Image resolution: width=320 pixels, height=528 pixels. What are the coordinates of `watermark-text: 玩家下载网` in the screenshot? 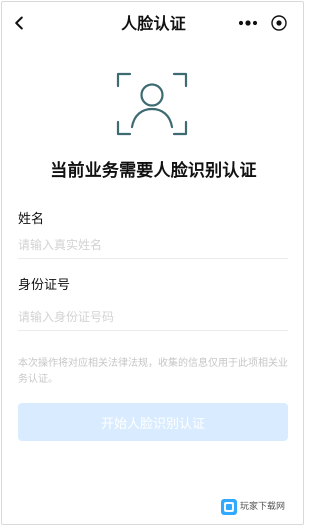 It's located at (263, 507).